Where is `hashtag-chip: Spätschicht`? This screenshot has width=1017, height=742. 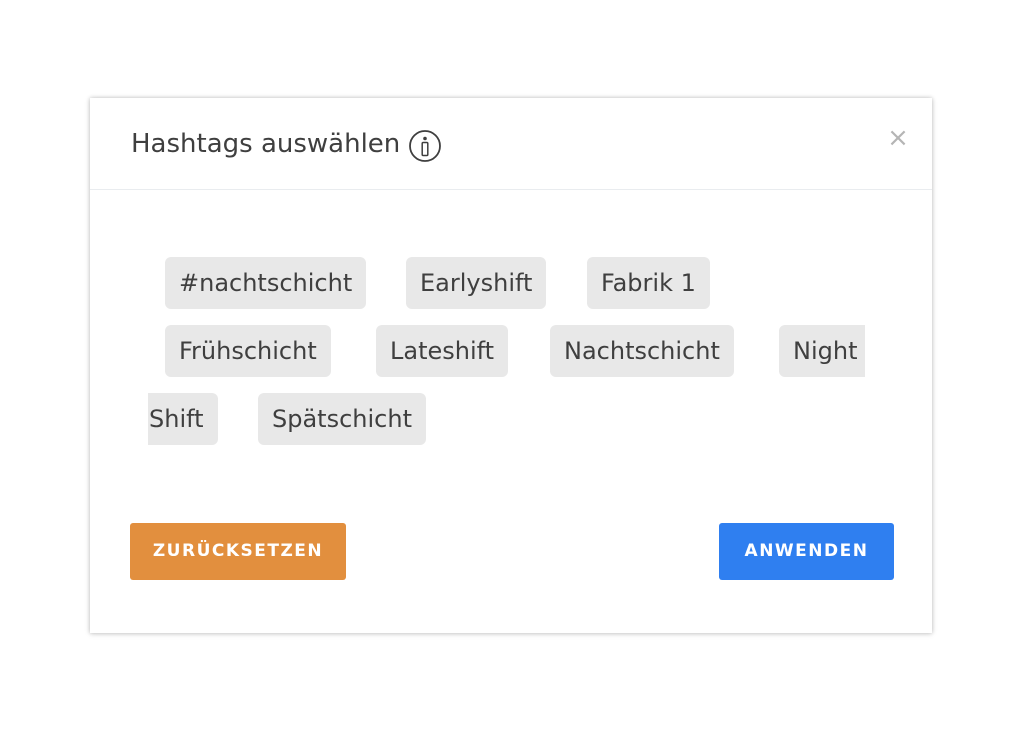 hashtag-chip: Spätschicht is located at coordinates (342, 419).